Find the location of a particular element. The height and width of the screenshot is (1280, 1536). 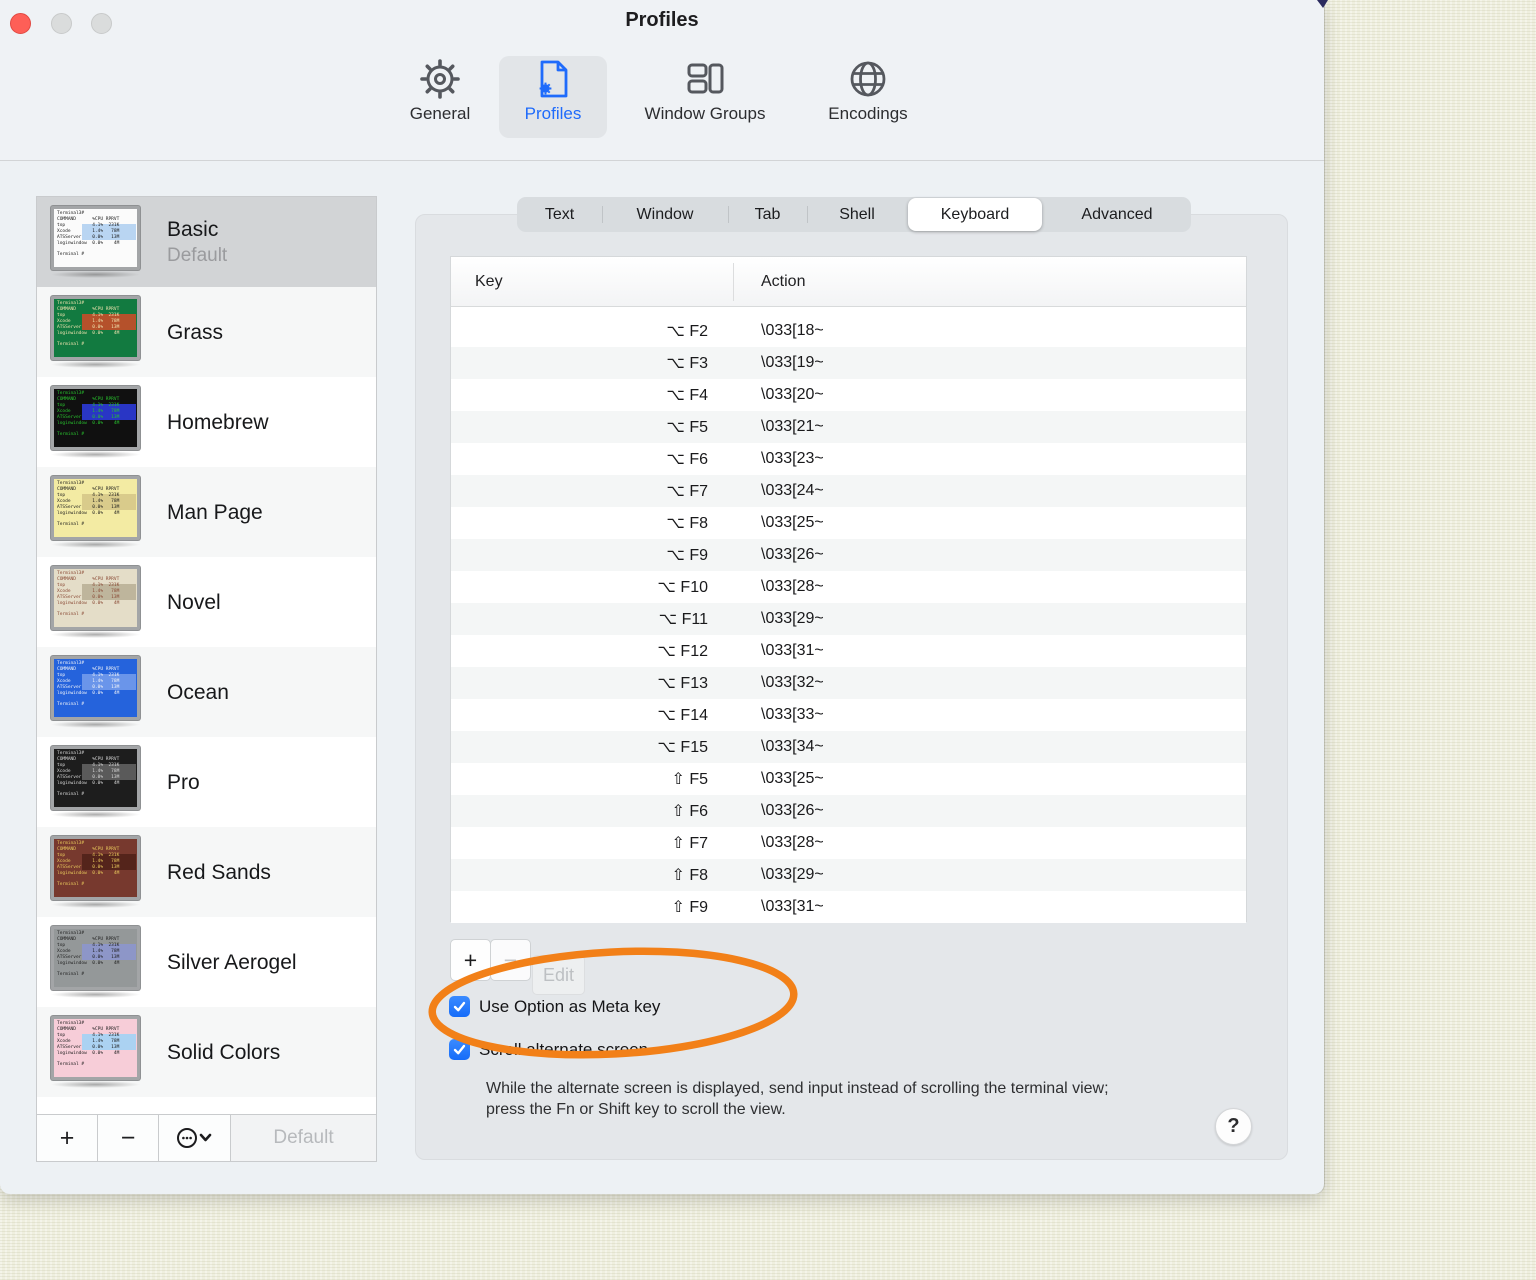

profile-options-button is located at coordinates (195, 1138).